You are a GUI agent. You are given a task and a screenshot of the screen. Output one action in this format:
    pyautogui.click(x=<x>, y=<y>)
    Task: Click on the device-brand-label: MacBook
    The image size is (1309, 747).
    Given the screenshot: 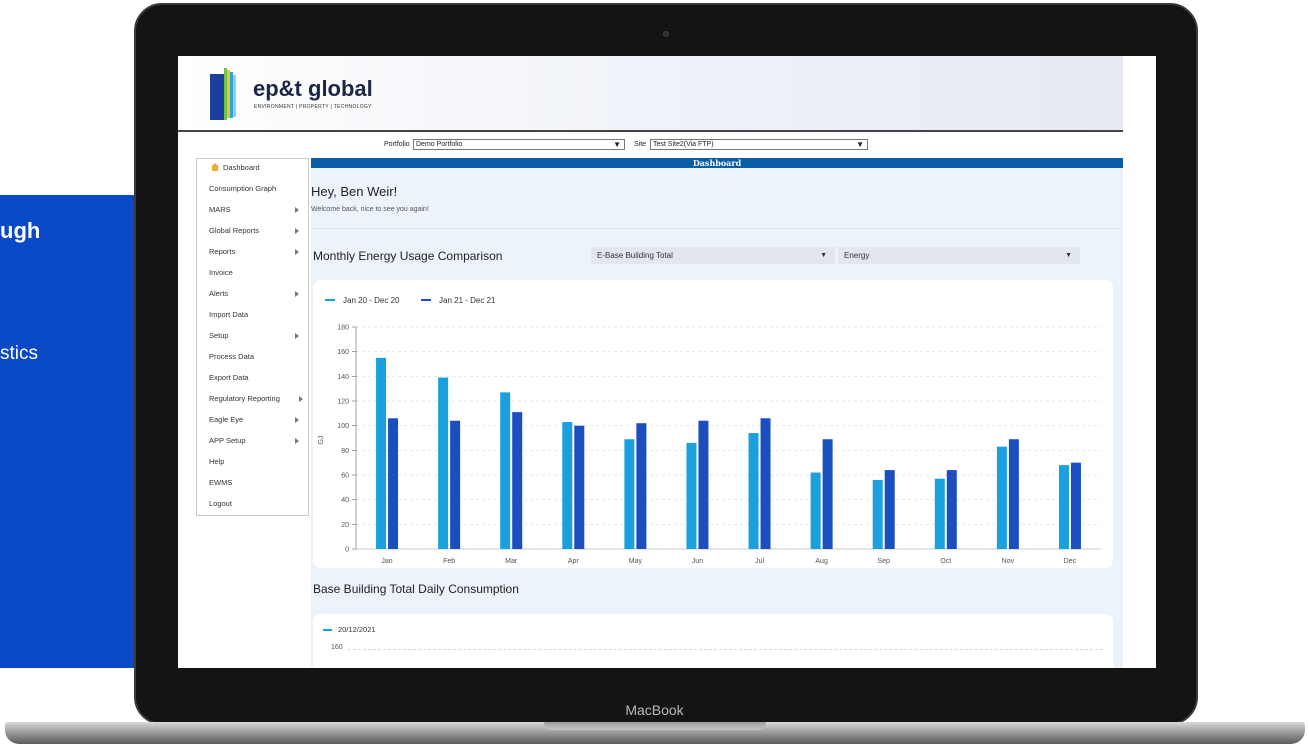 What is the action you would take?
    pyautogui.click(x=654, y=710)
    